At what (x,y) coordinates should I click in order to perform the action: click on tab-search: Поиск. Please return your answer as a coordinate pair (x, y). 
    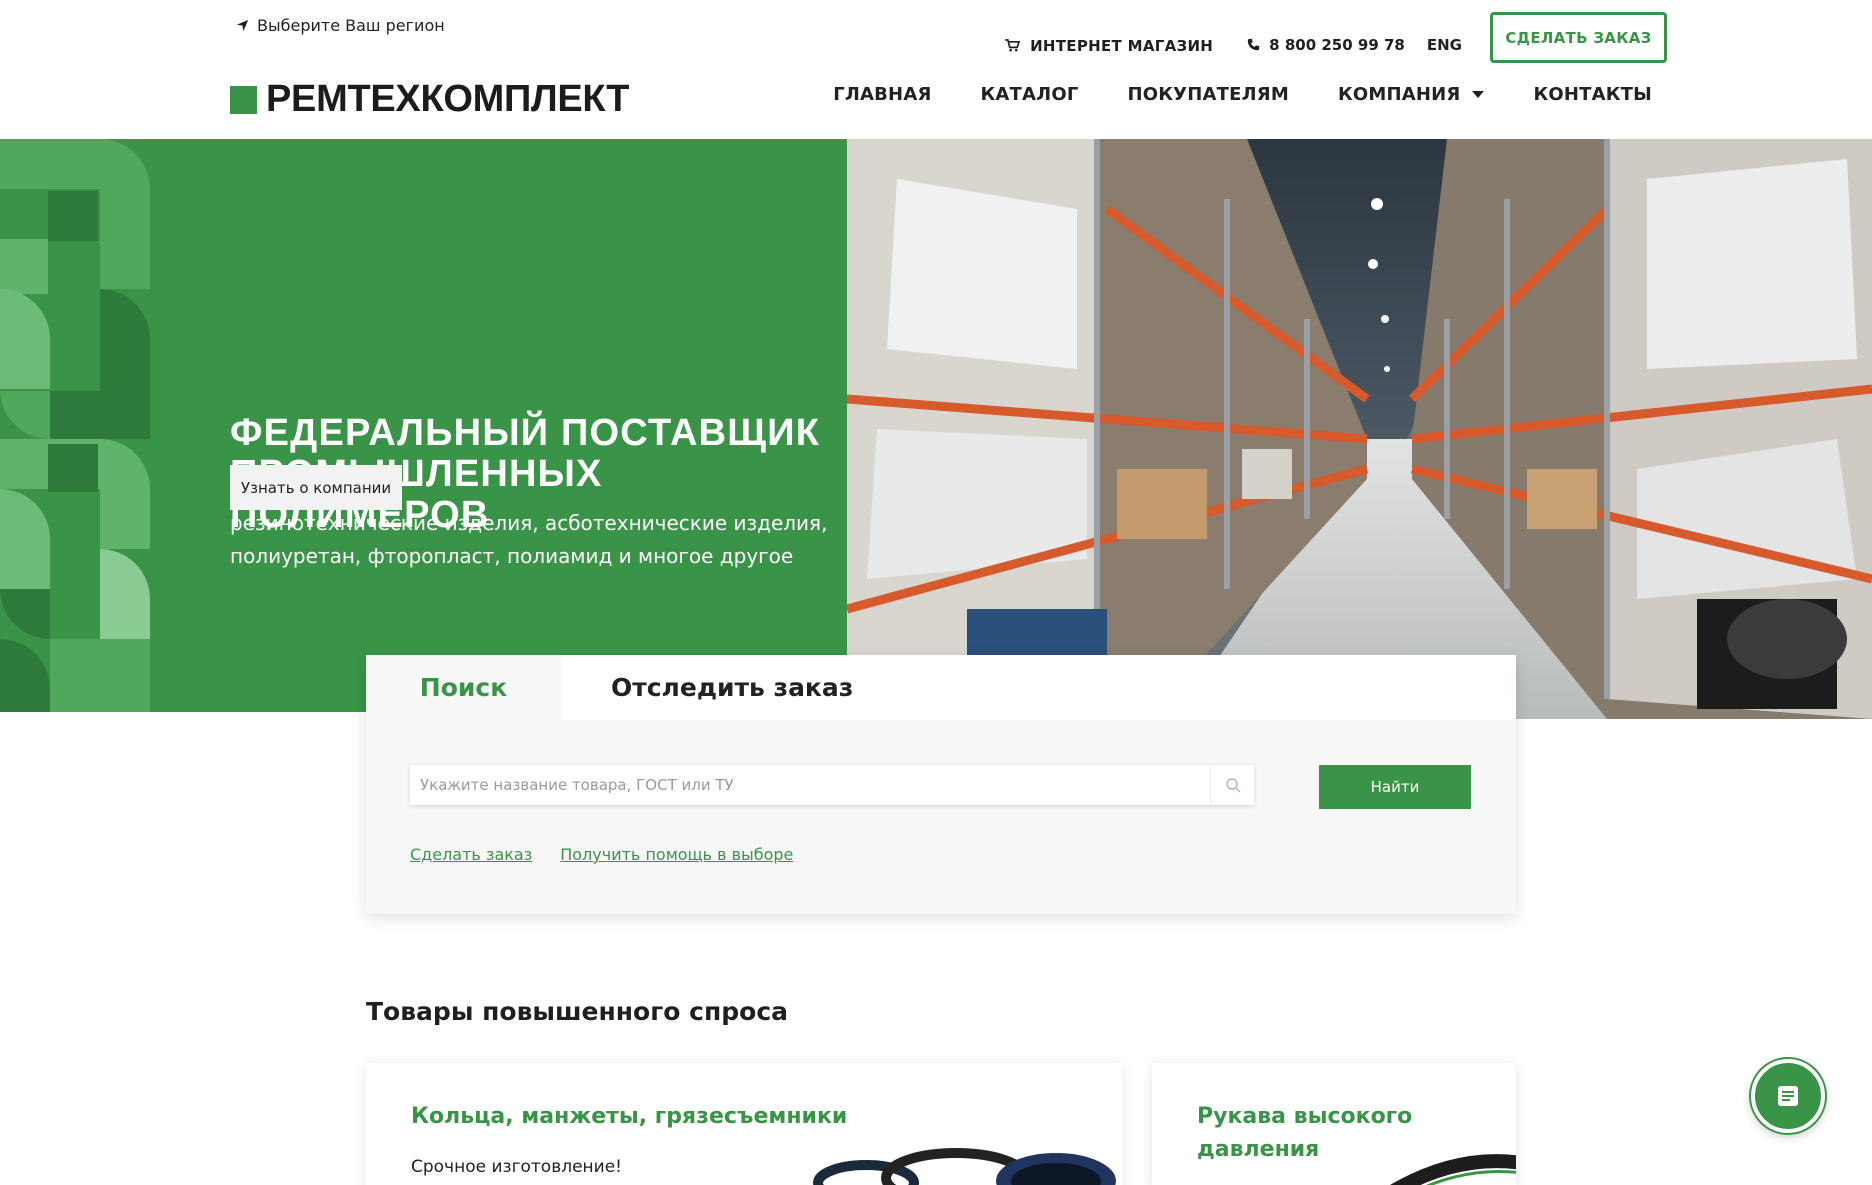
    Looking at the image, I should click on (463, 687).